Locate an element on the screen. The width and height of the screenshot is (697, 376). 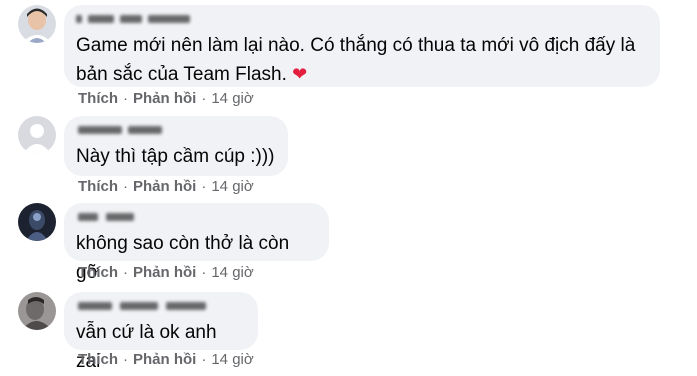
comment-text: Này thì tập cầm cúp :))) is located at coordinates (175, 156).